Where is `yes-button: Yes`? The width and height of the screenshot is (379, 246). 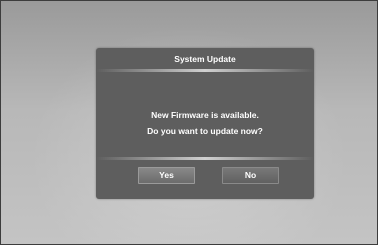
yes-button: Yes is located at coordinates (166, 175).